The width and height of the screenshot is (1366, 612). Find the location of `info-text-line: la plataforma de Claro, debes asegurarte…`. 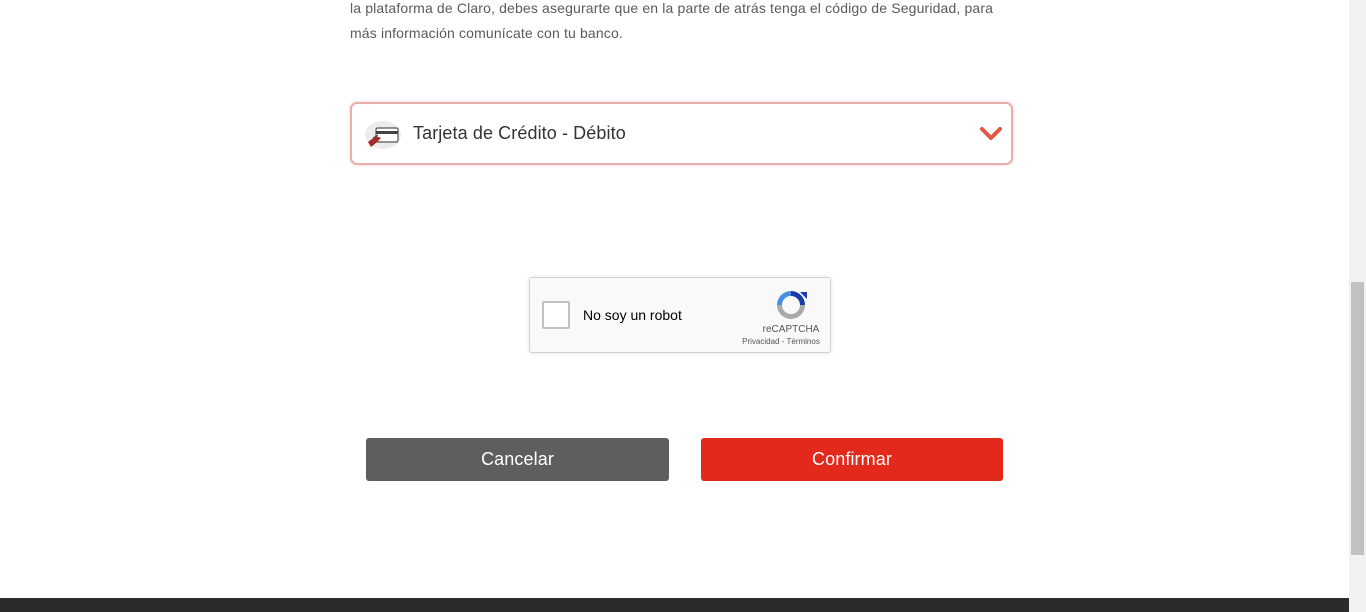

info-text-line: la plataforma de Claro, debes asegurarte… is located at coordinates (672, 8).